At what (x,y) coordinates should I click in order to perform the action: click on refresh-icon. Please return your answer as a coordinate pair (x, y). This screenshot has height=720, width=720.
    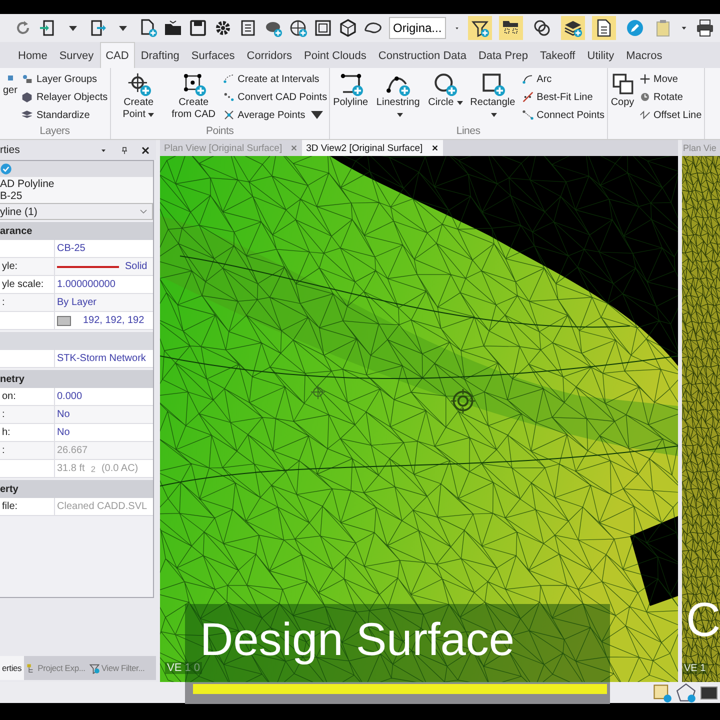
    Looking at the image, I should click on (23, 28).